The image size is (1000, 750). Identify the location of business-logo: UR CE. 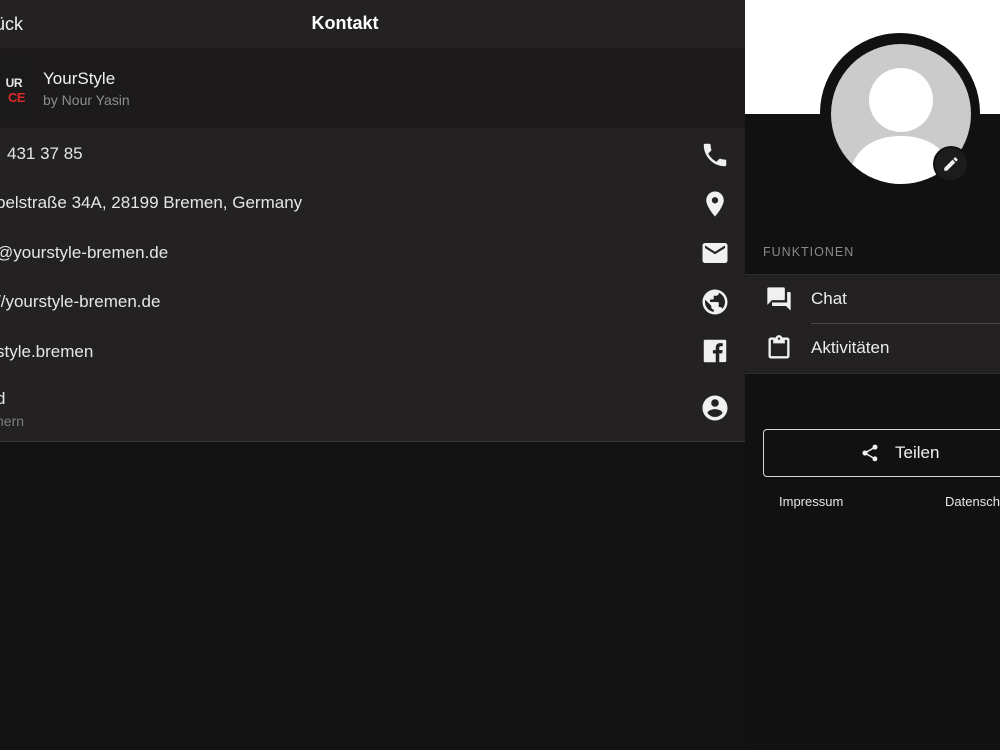
(13, 88).